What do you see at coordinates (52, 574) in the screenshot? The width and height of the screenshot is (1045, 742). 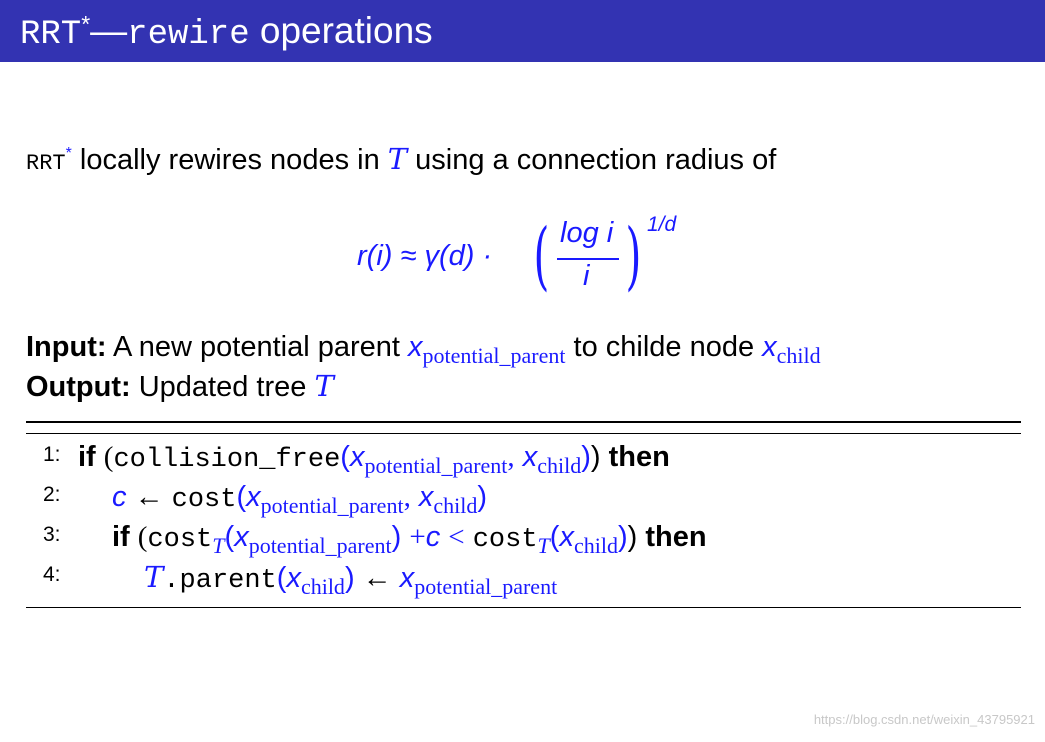 I see `line-number: 4:` at bounding box center [52, 574].